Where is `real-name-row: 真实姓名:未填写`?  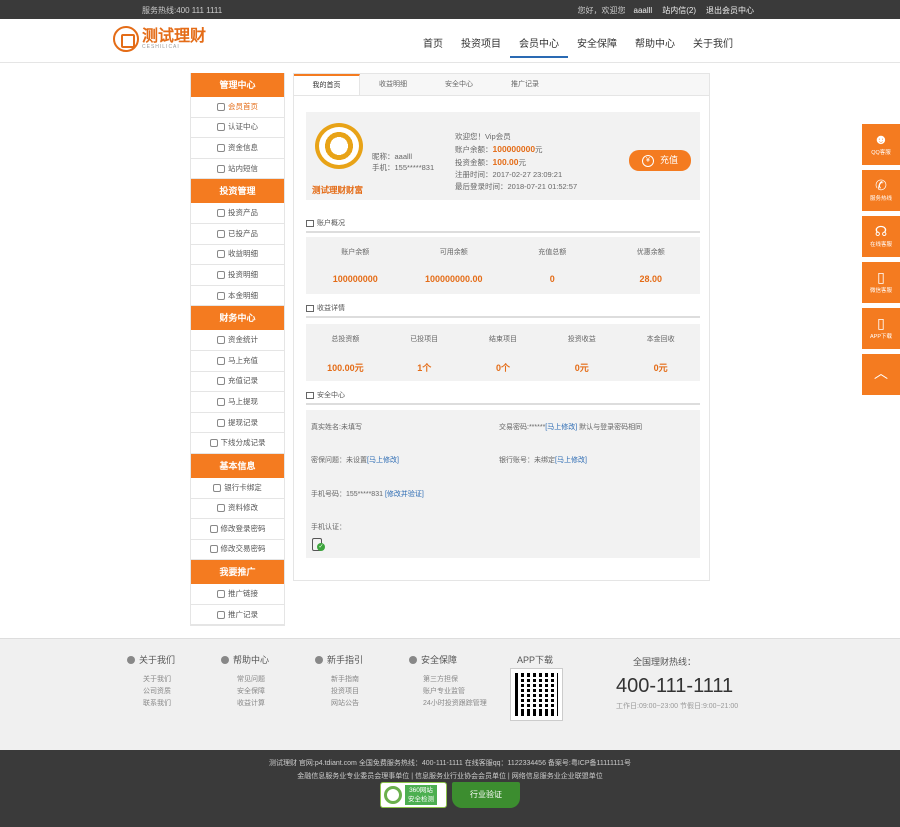
real-name-row: 真实姓名:未填写 is located at coordinates (336, 427).